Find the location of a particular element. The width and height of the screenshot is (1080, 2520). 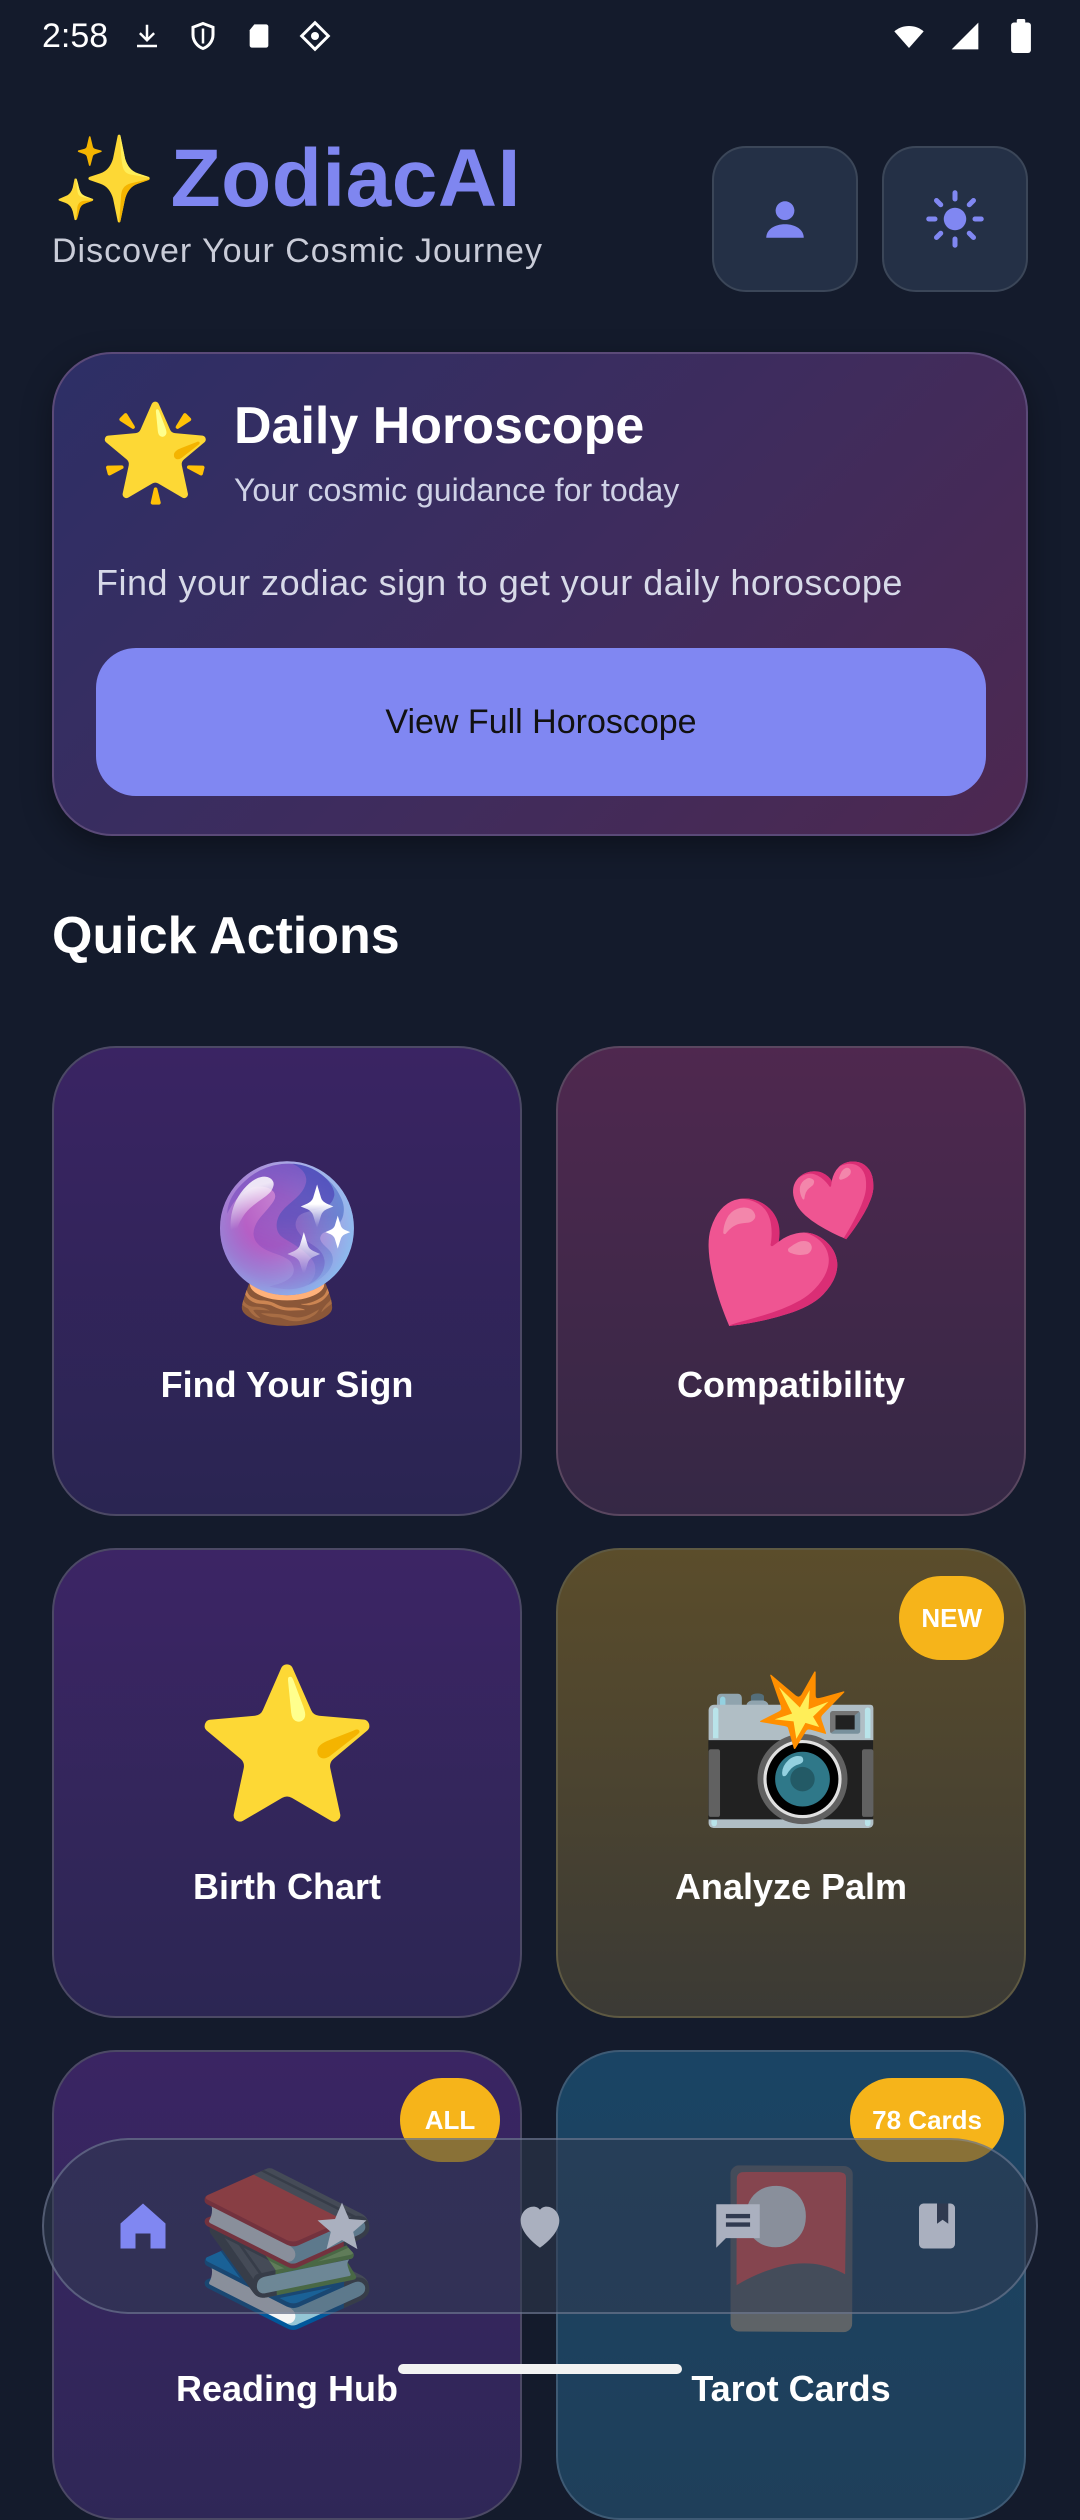

new-badge: NEW is located at coordinates (951, 1618).